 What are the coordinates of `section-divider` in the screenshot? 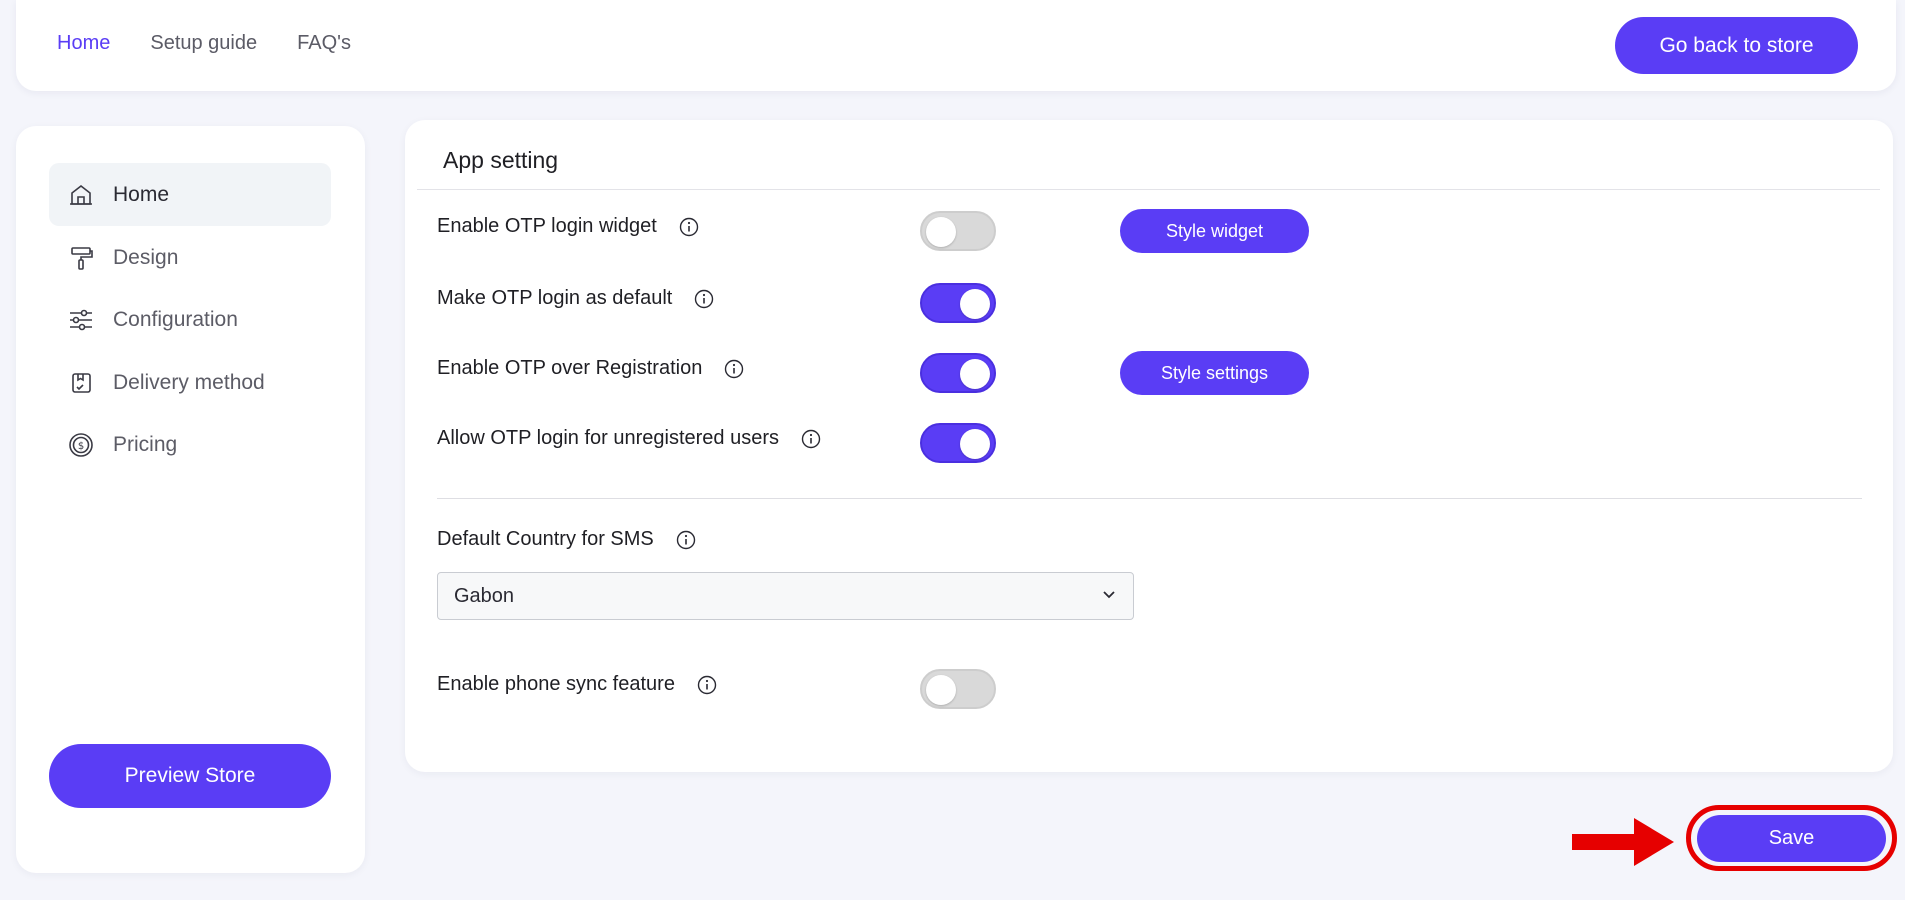 It's located at (1149, 498).